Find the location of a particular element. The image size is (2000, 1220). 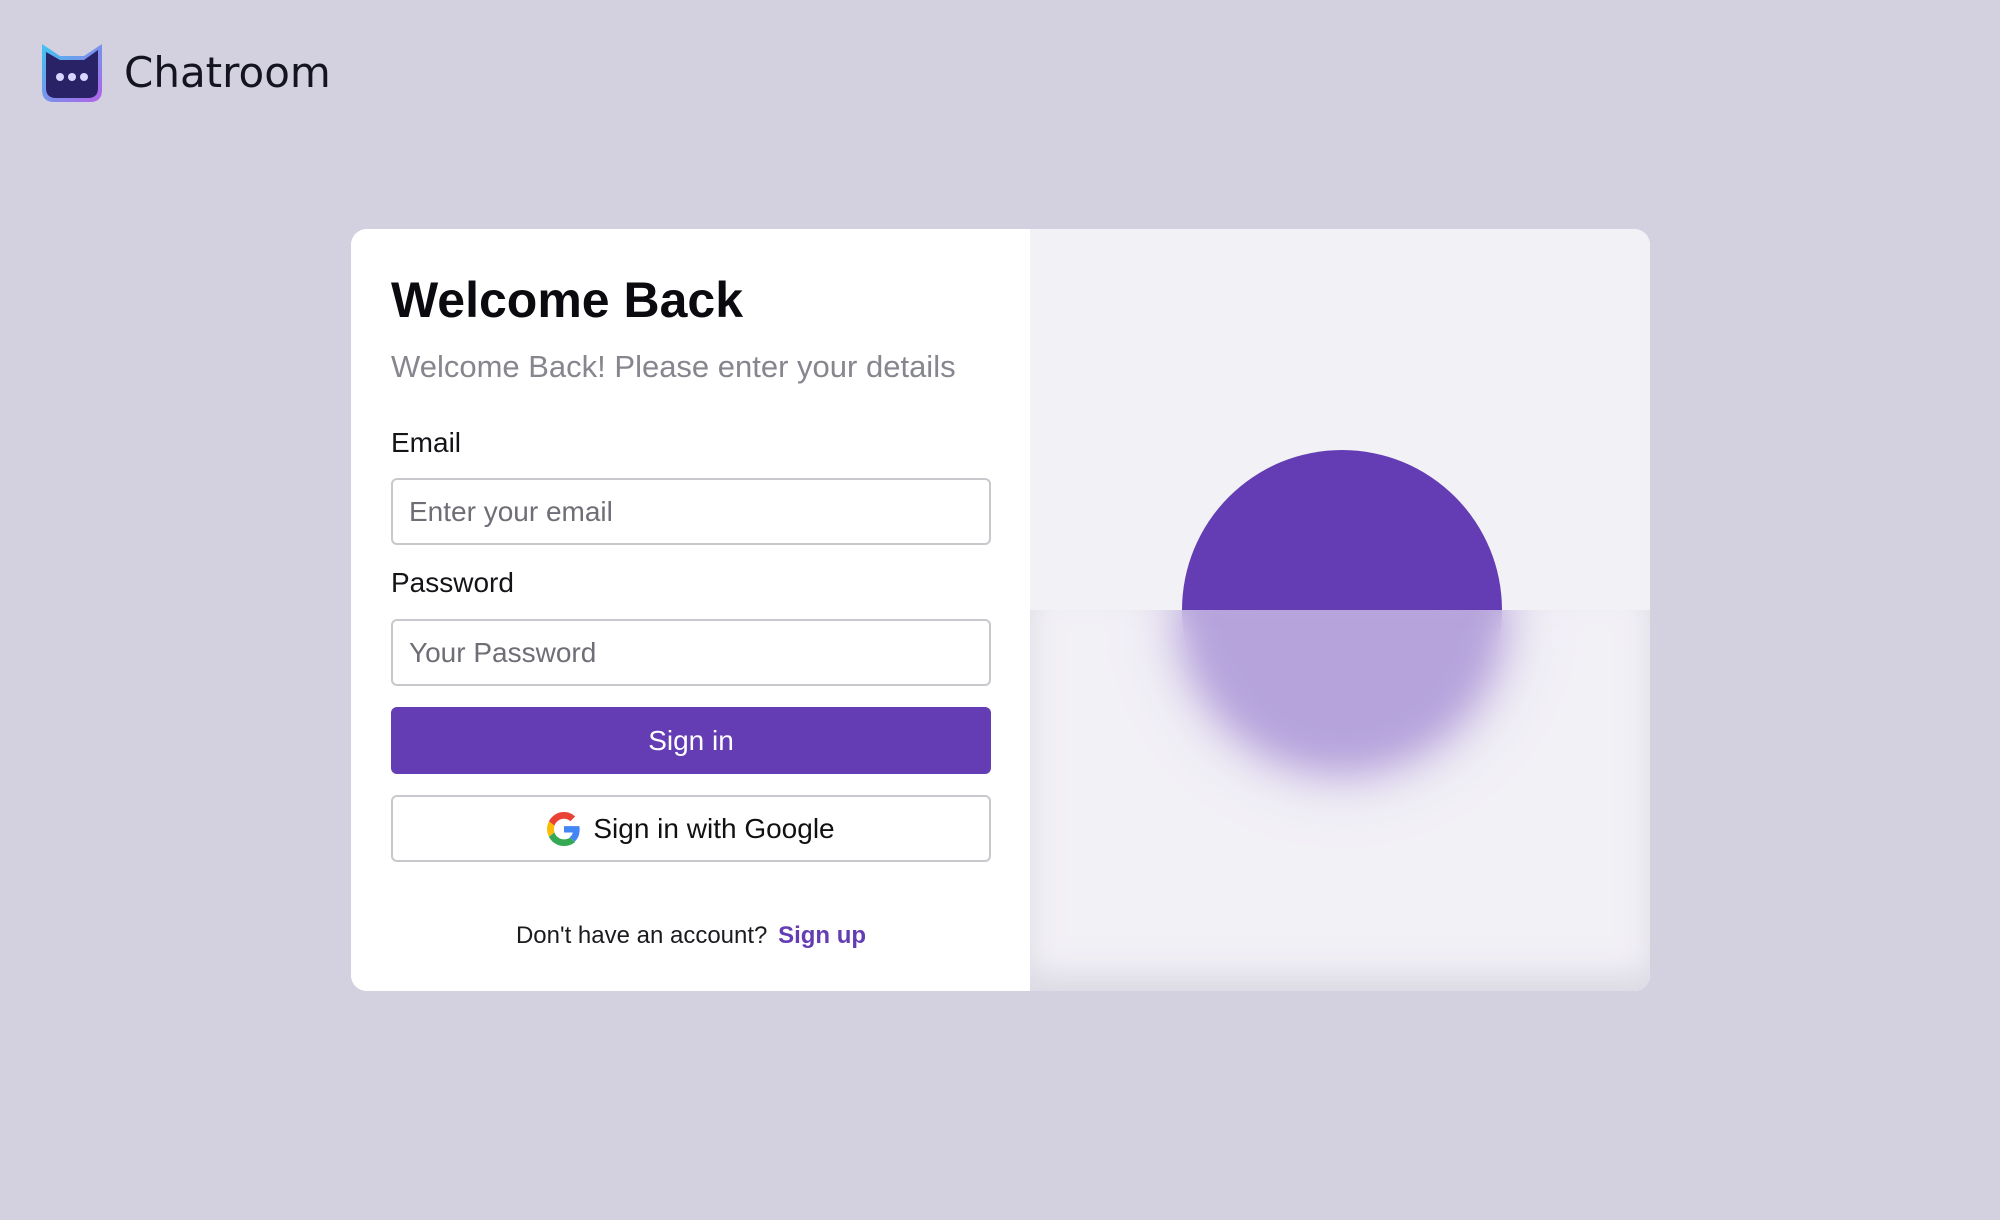

sign-up-link: Sign up is located at coordinates (822, 935).